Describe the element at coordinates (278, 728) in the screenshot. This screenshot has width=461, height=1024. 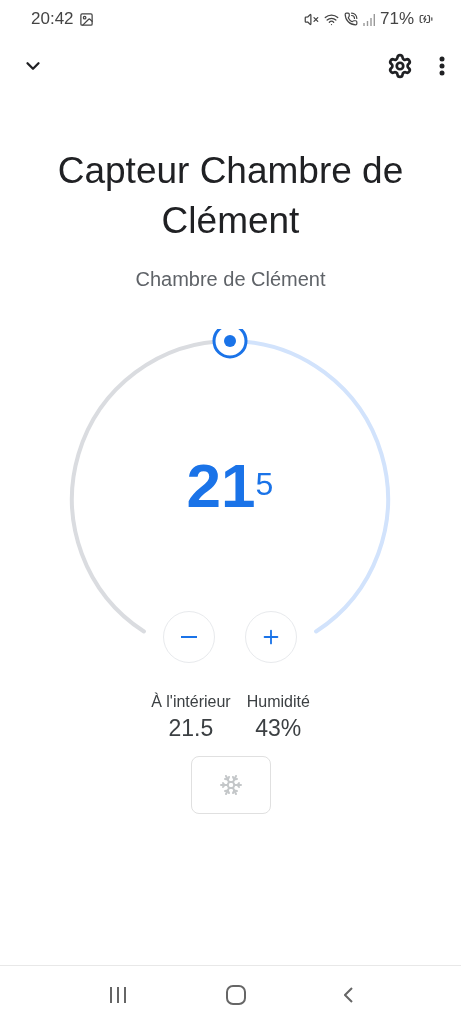
I see `stat-value: 43%` at that location.